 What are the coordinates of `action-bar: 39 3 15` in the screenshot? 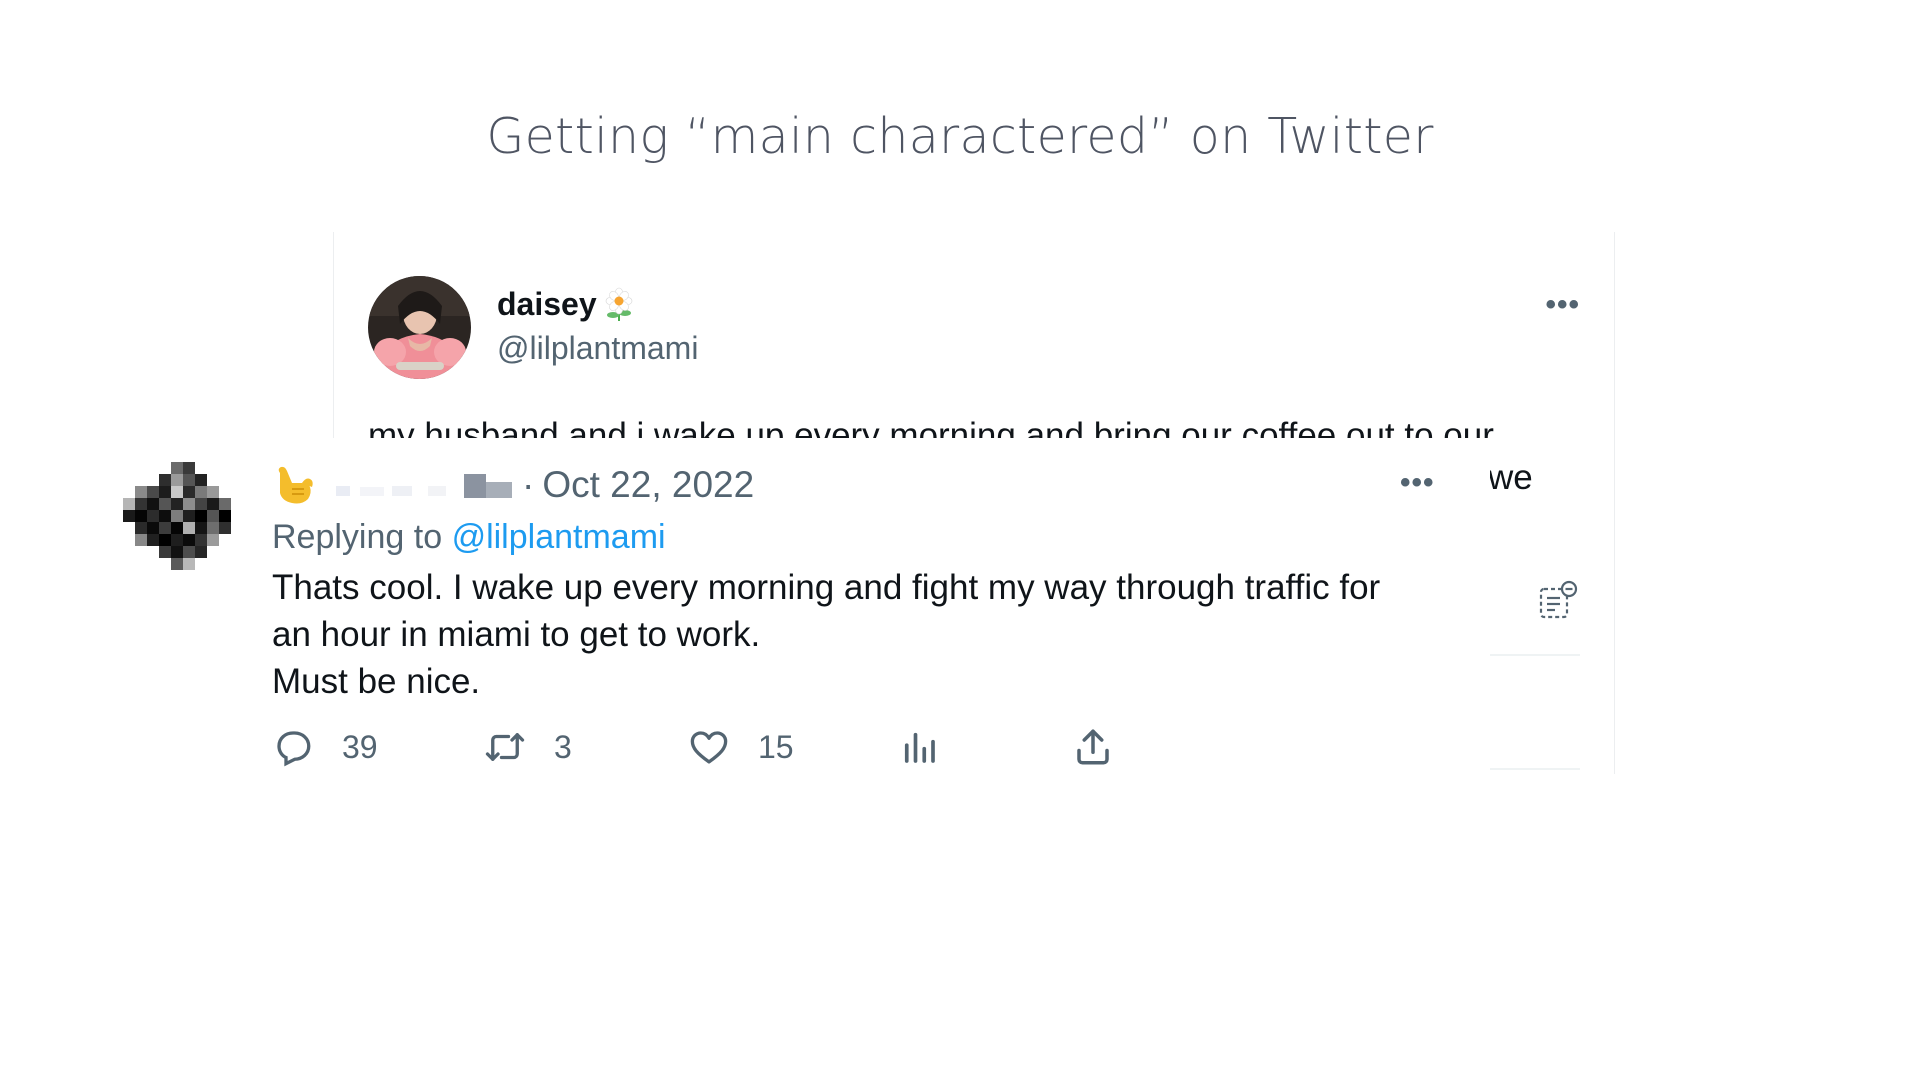 It's located at (822, 747).